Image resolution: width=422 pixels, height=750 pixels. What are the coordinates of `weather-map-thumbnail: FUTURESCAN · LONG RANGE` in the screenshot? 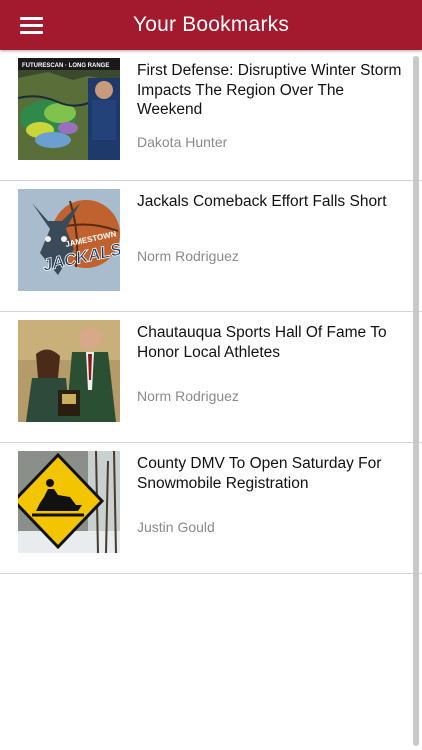 It's located at (69, 109).